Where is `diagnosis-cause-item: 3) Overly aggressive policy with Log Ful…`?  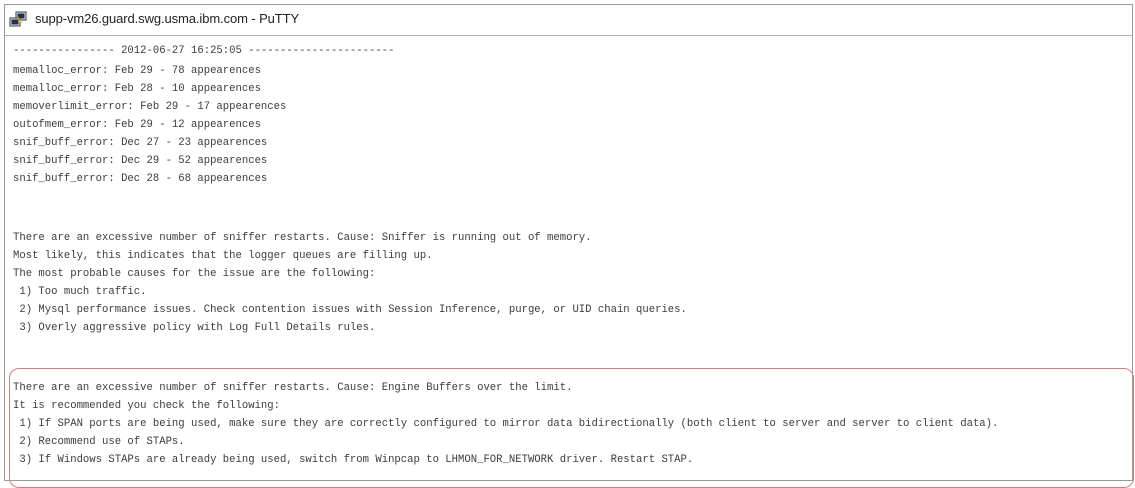 diagnosis-cause-item: 3) Overly aggressive policy with Log Ful… is located at coordinates (194, 328).